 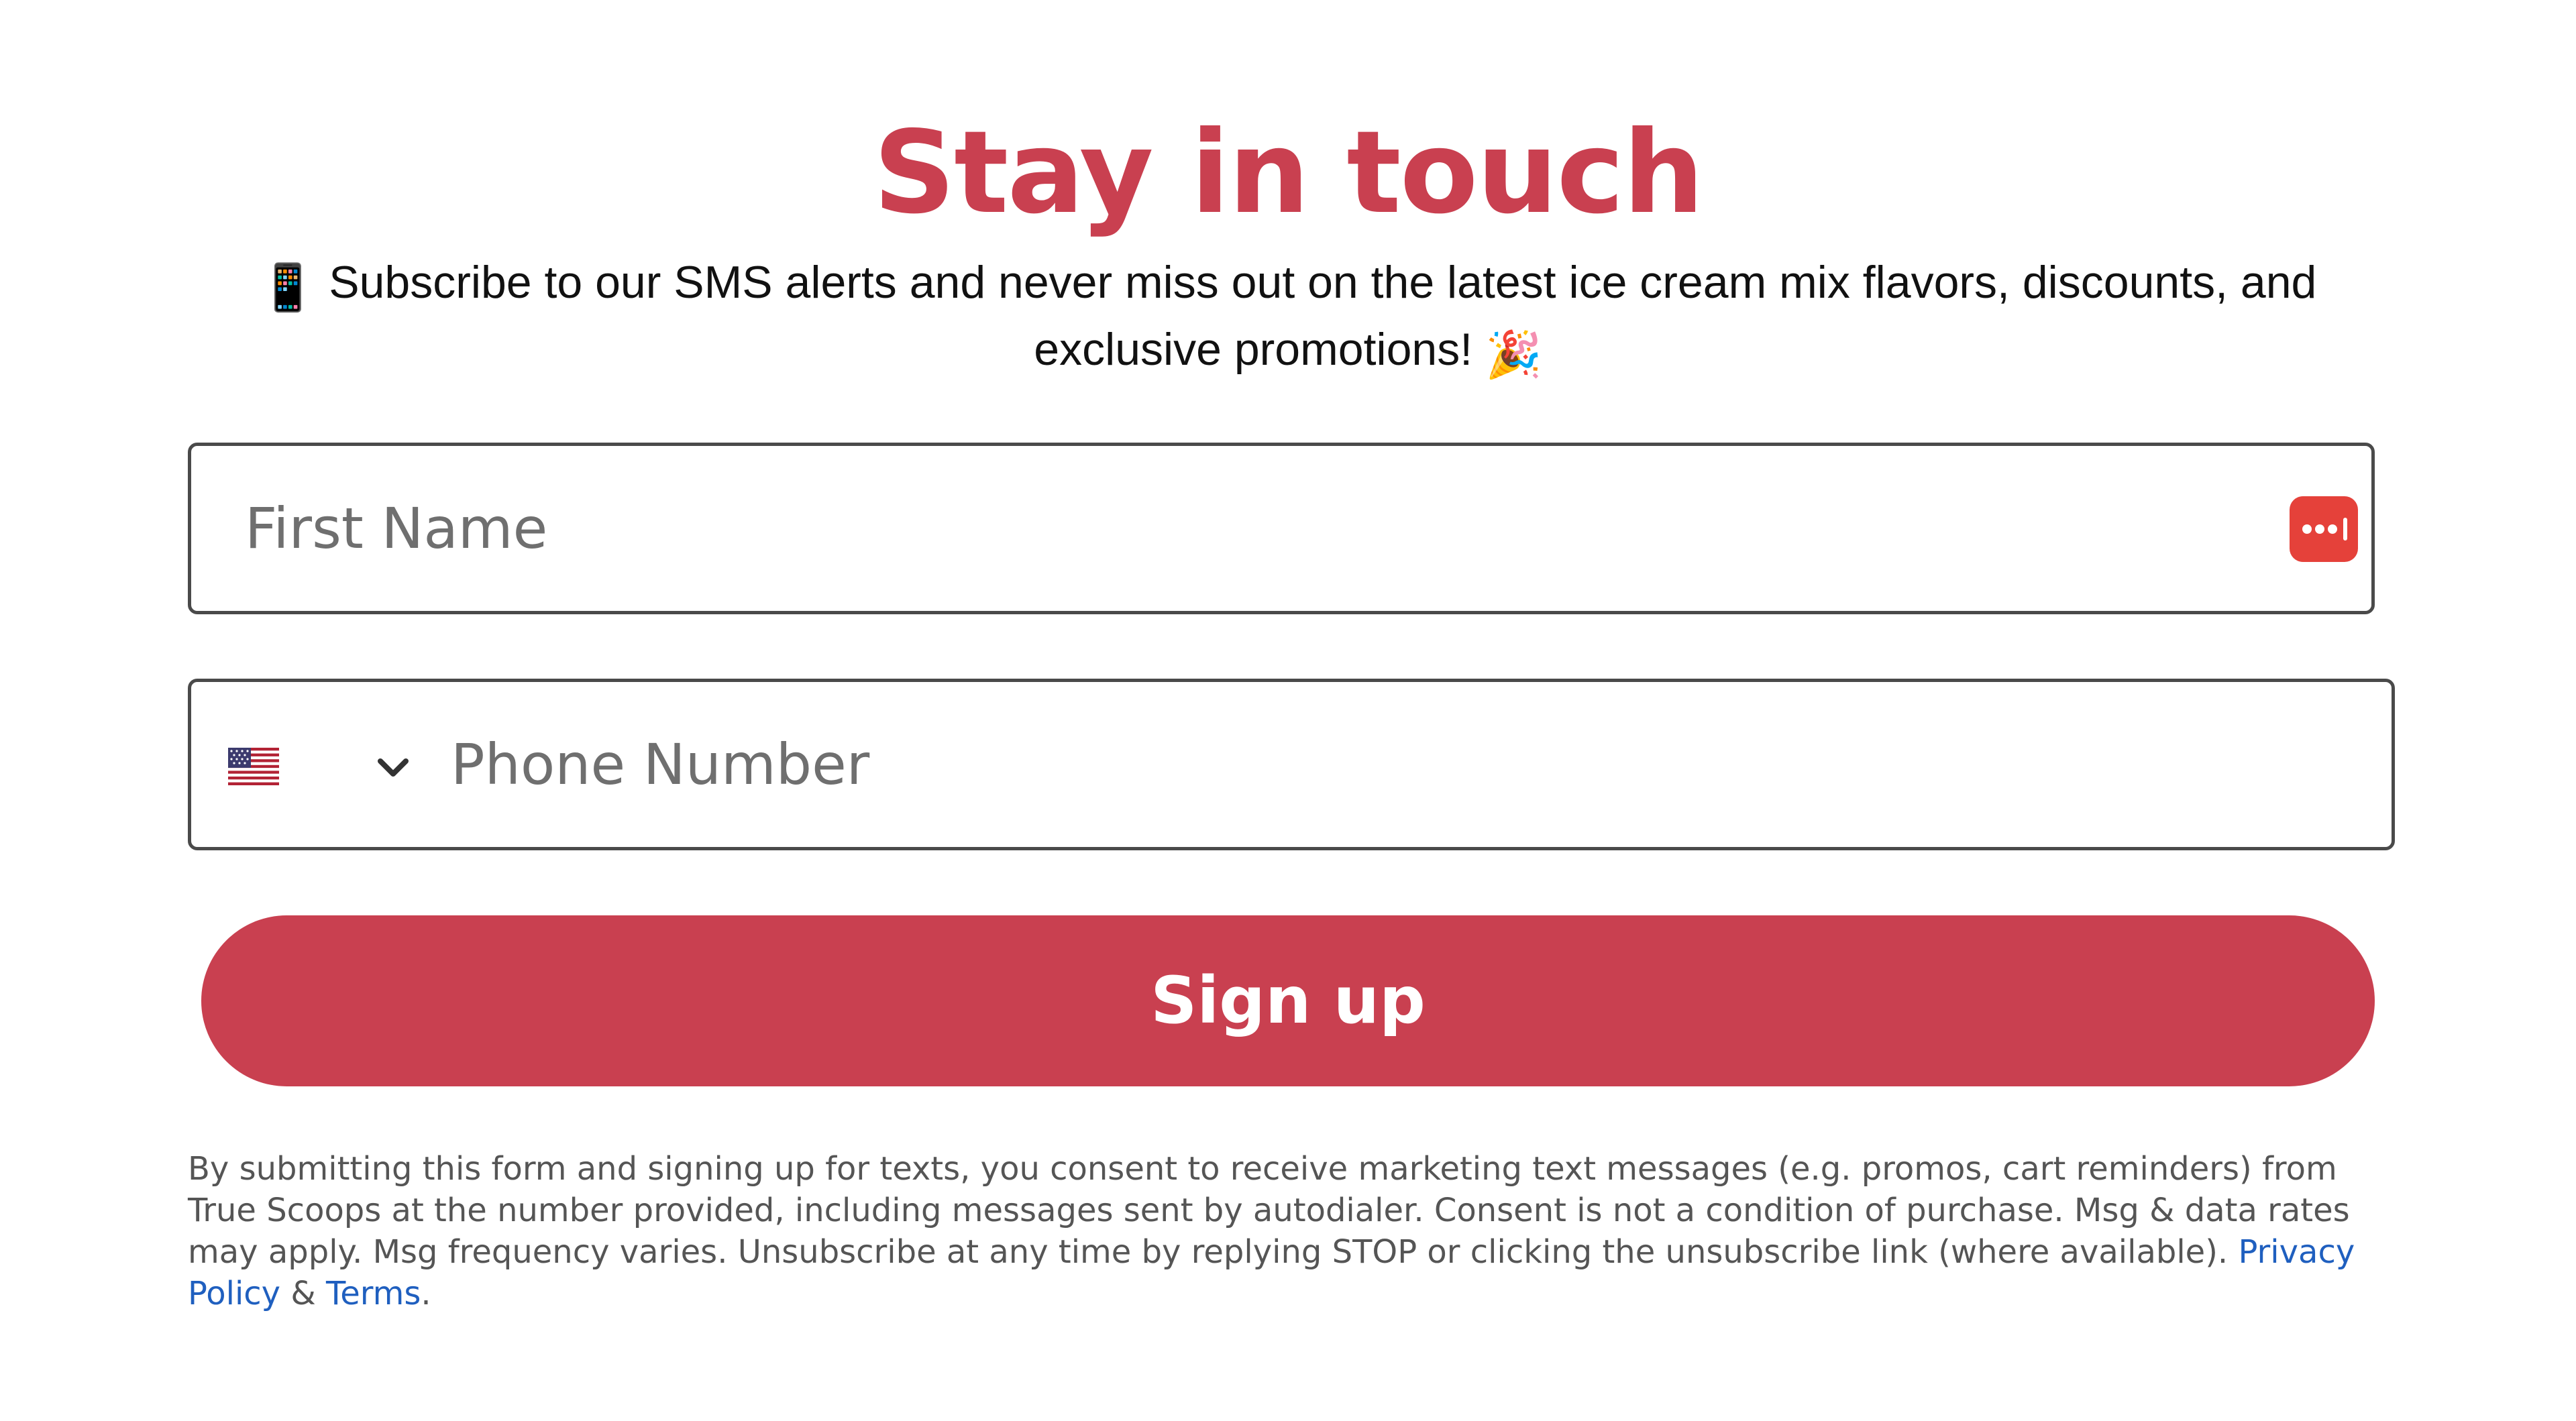 What do you see at coordinates (396, 528) in the screenshot?
I see `first-name-placeholder: First Name` at bounding box center [396, 528].